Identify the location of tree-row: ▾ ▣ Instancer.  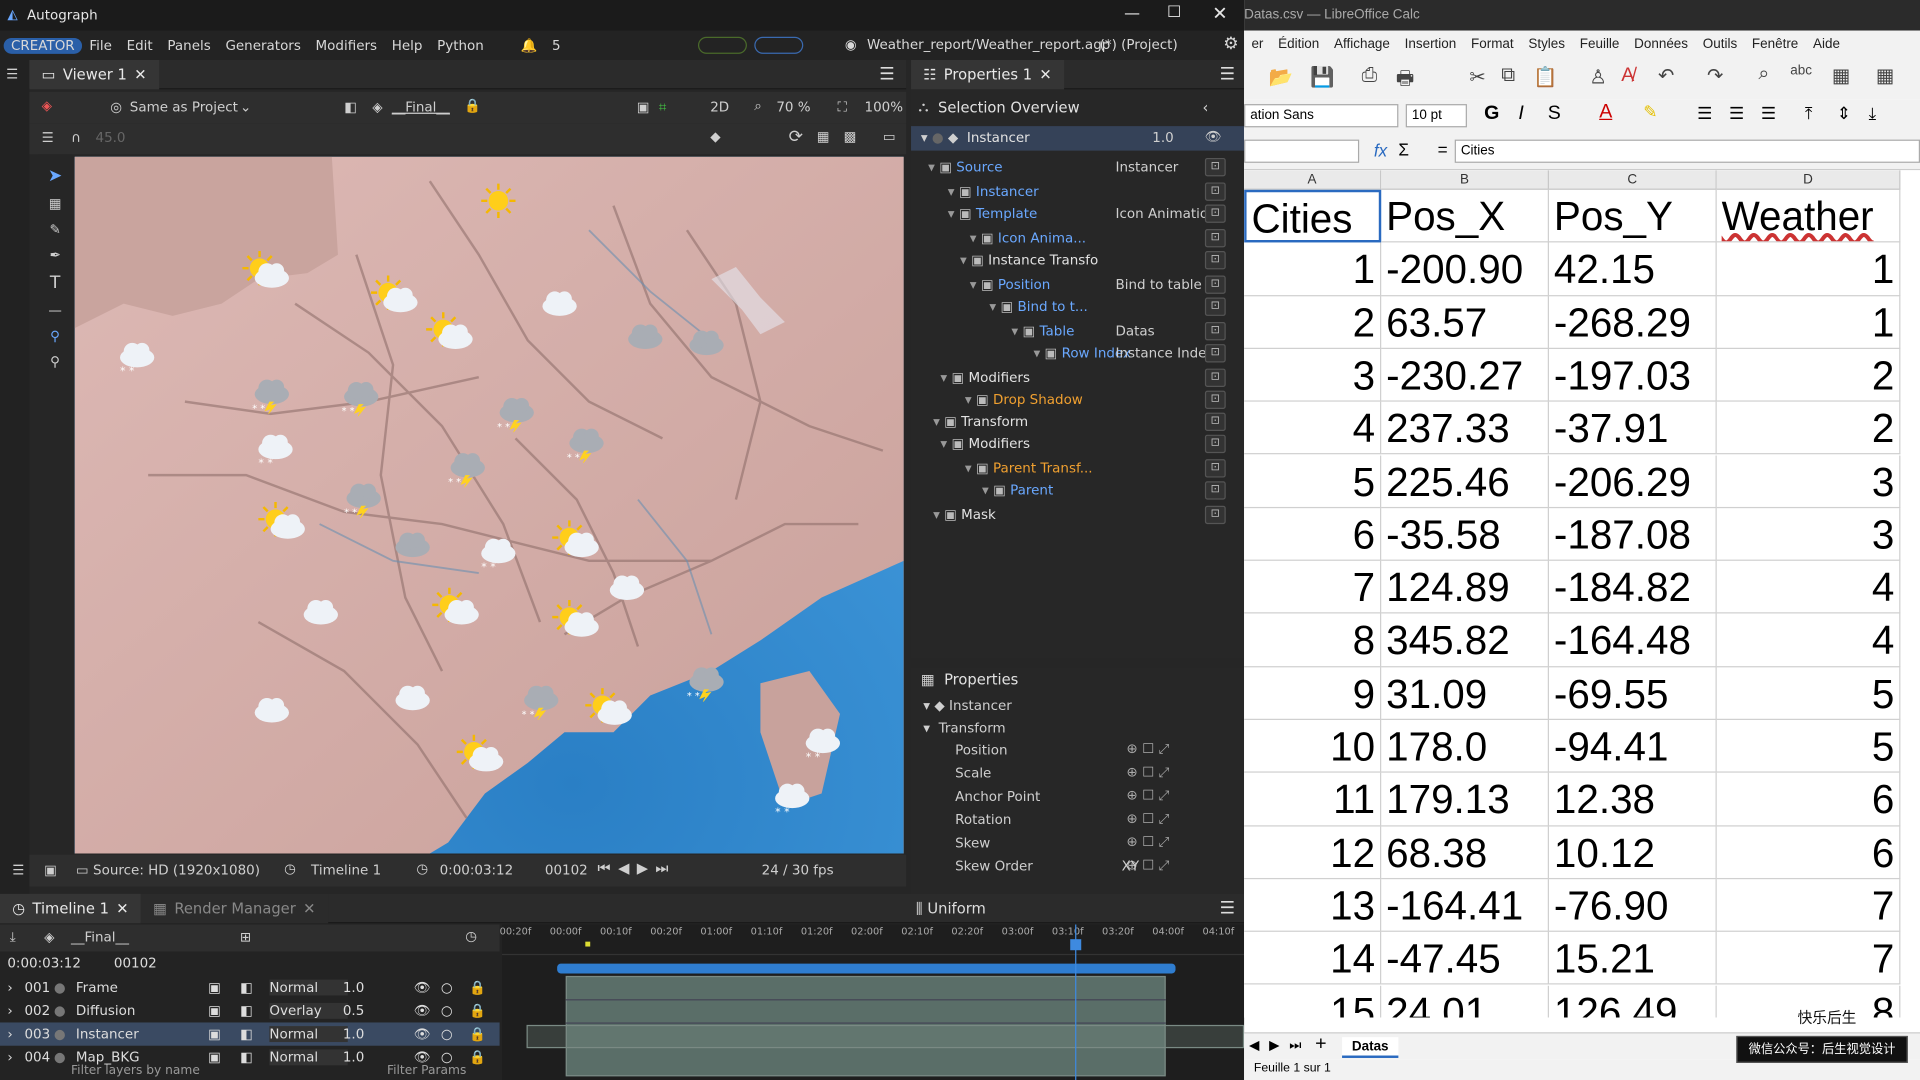
(993, 191).